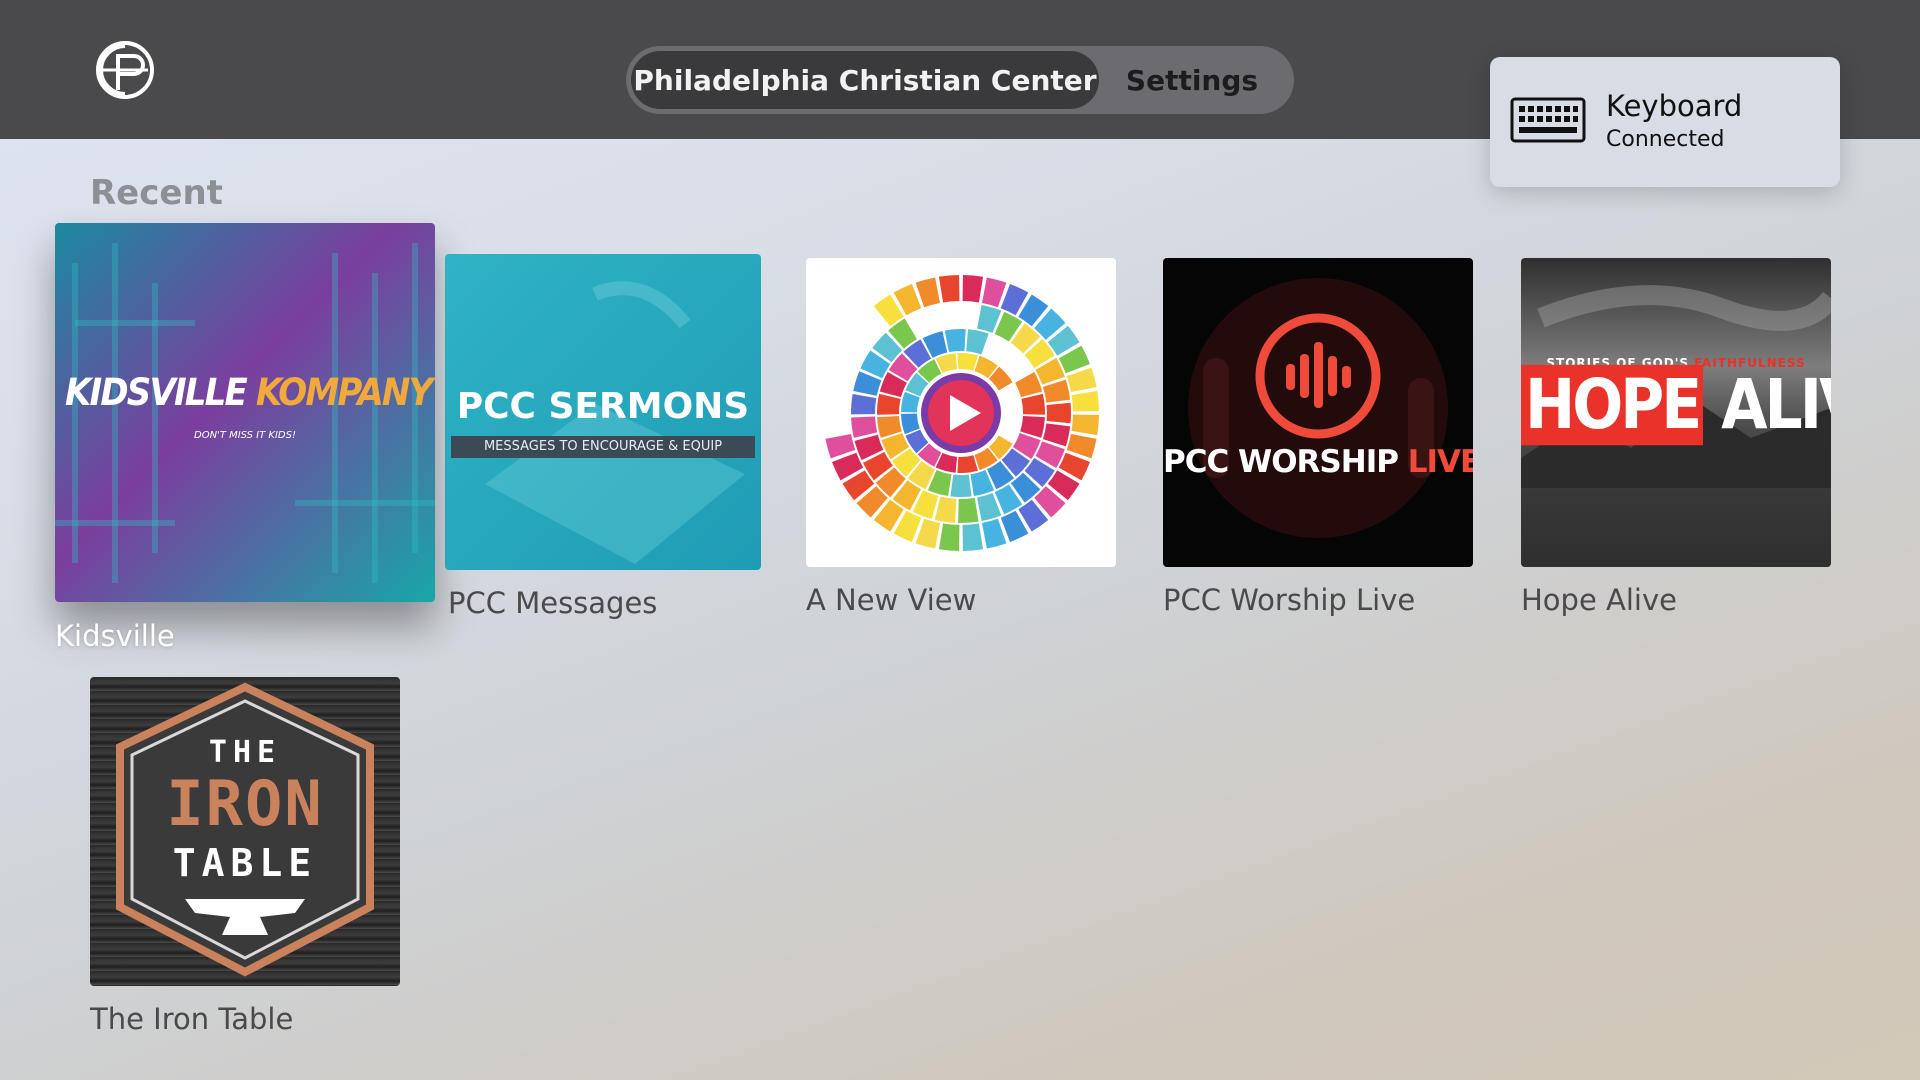 The image size is (1920, 1080). I want to click on tab-label: Settings, so click(1192, 80).